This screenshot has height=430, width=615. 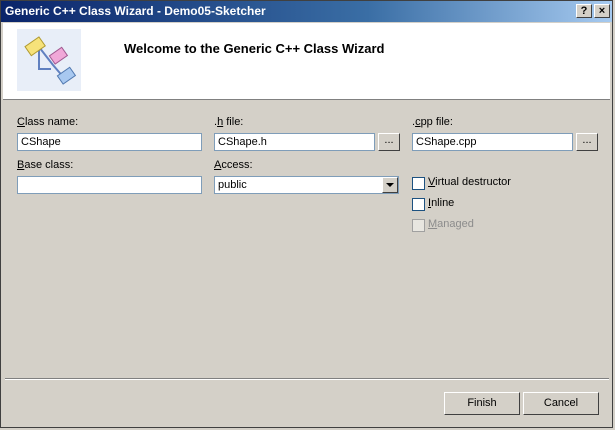 What do you see at coordinates (229, 122) in the screenshot?
I see `h-file-label: .h file:` at bounding box center [229, 122].